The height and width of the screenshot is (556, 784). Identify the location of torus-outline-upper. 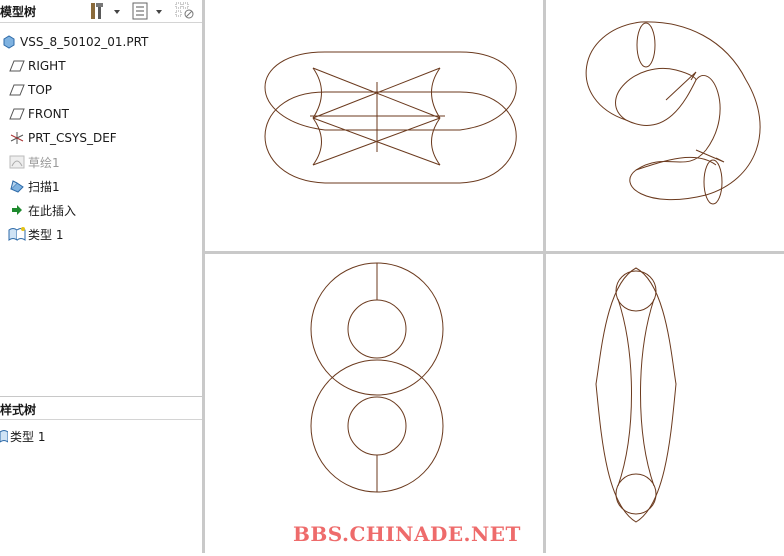
(390, 91).